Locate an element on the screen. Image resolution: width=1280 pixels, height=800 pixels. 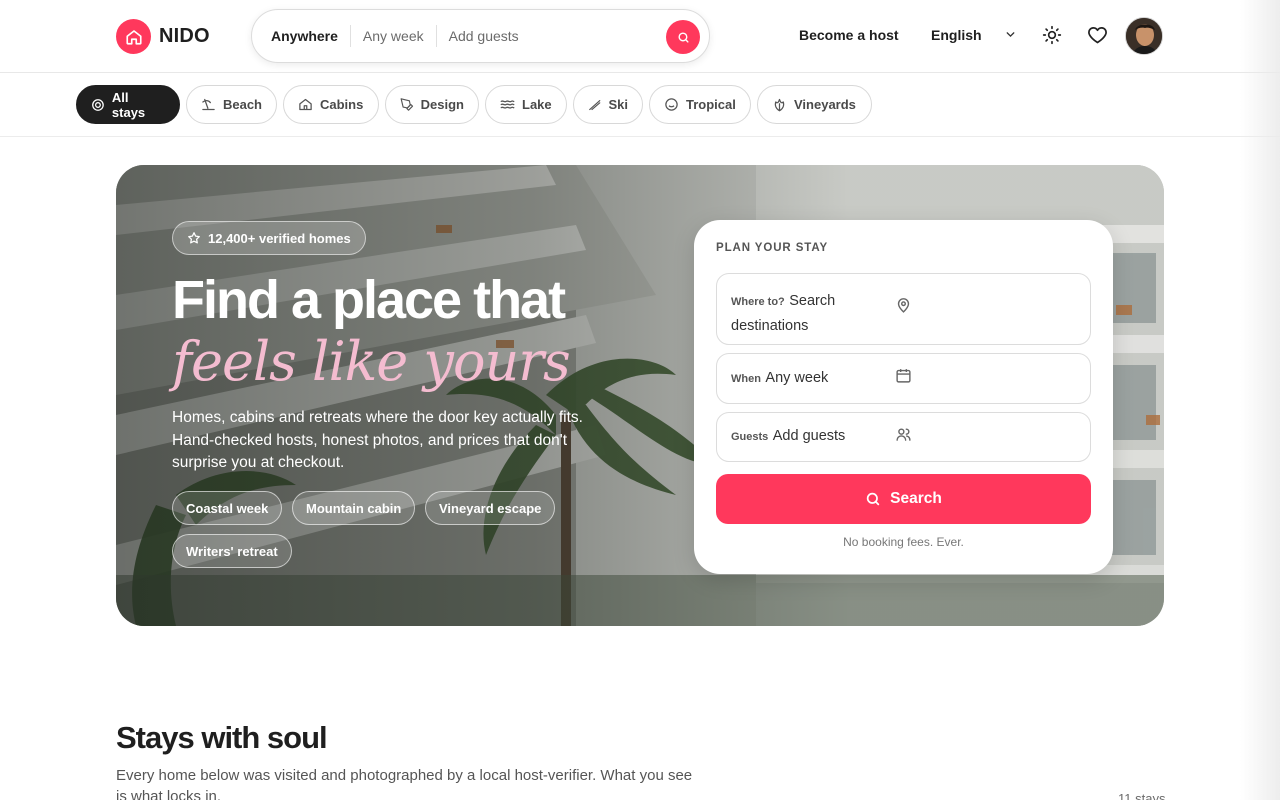
search-icon is located at coordinates (873, 499).